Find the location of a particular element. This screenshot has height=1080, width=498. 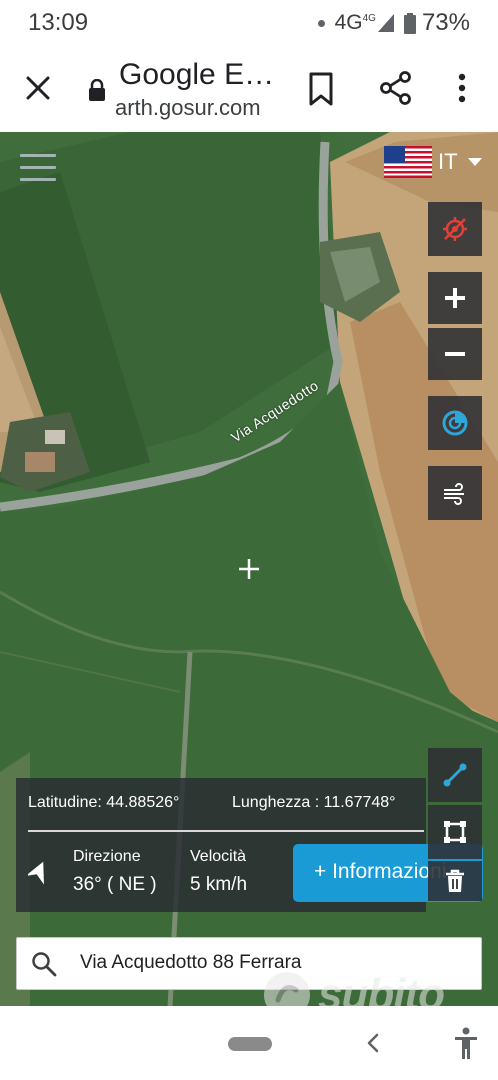

delete-button is located at coordinates (455, 881).